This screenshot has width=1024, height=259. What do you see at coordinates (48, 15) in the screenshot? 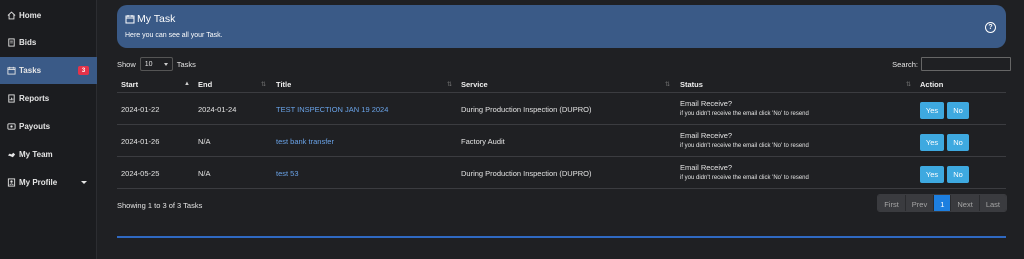
I see `sidebar-item-home: Home` at bounding box center [48, 15].